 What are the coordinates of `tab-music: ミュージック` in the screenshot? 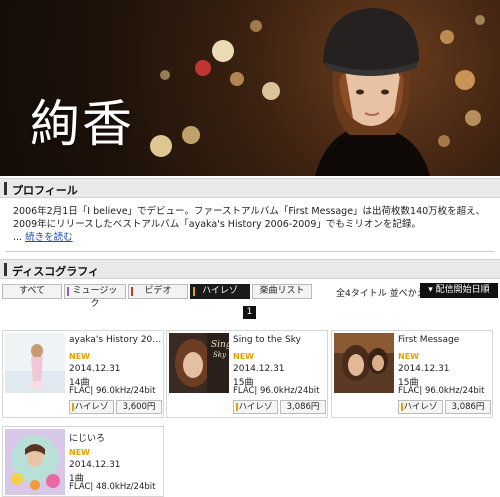 It's located at (95, 296).